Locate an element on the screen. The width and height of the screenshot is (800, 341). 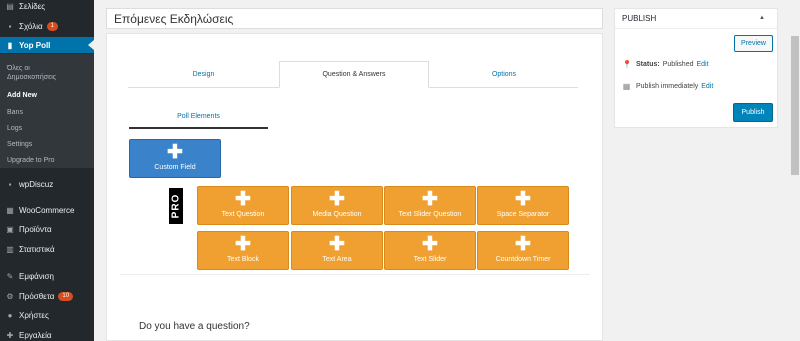
text-slider-question-button: ✚ Text Slider Question is located at coordinates (430, 205).